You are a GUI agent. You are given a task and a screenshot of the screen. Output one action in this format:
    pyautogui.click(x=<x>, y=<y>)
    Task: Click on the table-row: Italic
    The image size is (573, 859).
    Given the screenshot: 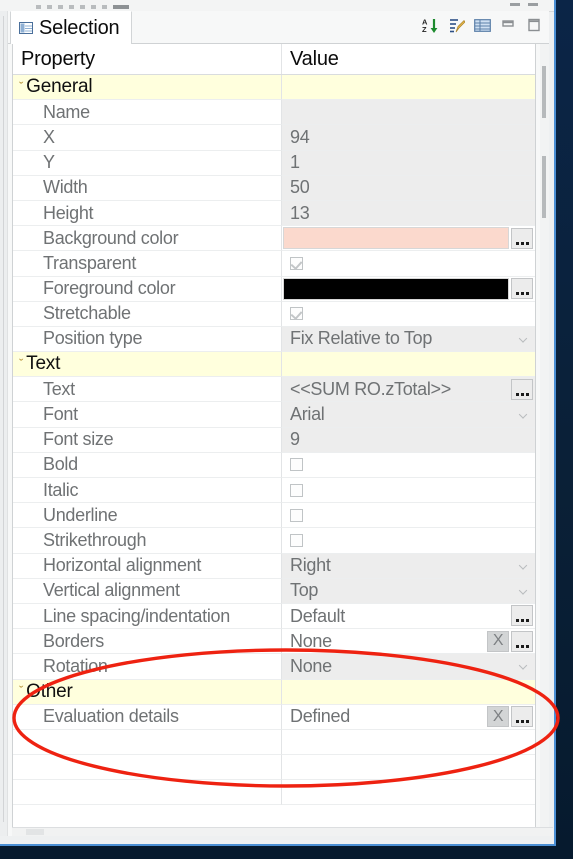 What is the action you would take?
    pyautogui.click(x=274, y=491)
    